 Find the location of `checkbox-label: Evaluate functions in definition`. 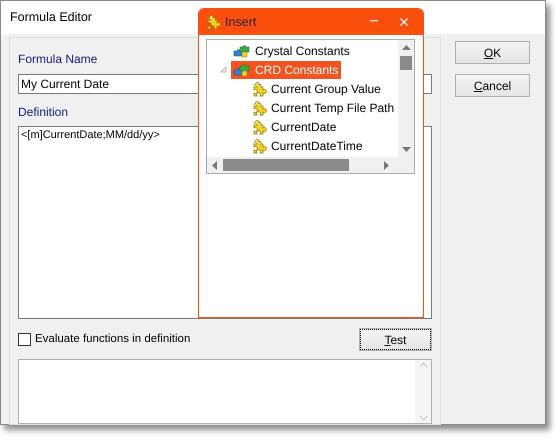

checkbox-label: Evaluate functions in definition is located at coordinates (112, 339).